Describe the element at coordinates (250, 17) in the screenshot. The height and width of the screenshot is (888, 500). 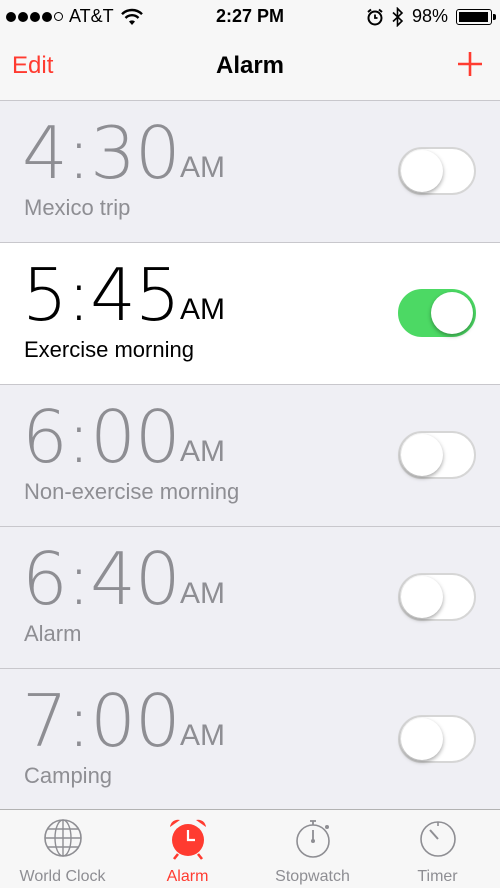
I see `status-bar: AT&T 2:27 PM 98%` at that location.